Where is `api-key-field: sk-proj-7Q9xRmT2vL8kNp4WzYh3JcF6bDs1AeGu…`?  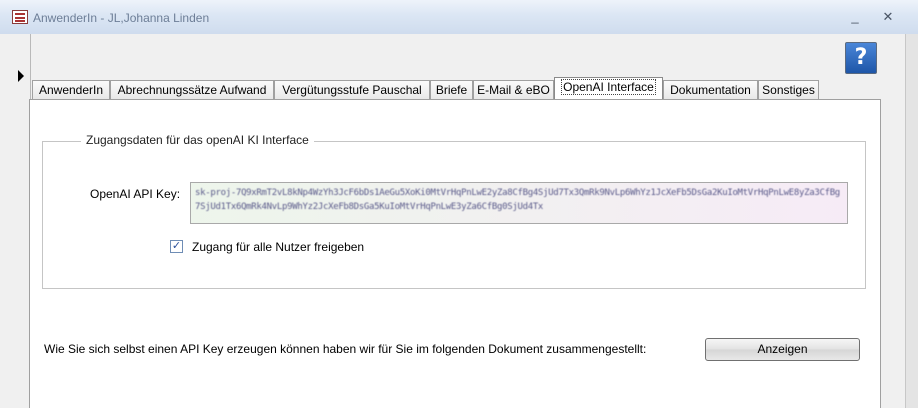
api-key-field: sk-proj-7Q9xRmT2vL8kNp4WzYh3JcF6bDs1AeGu… is located at coordinates (519, 203).